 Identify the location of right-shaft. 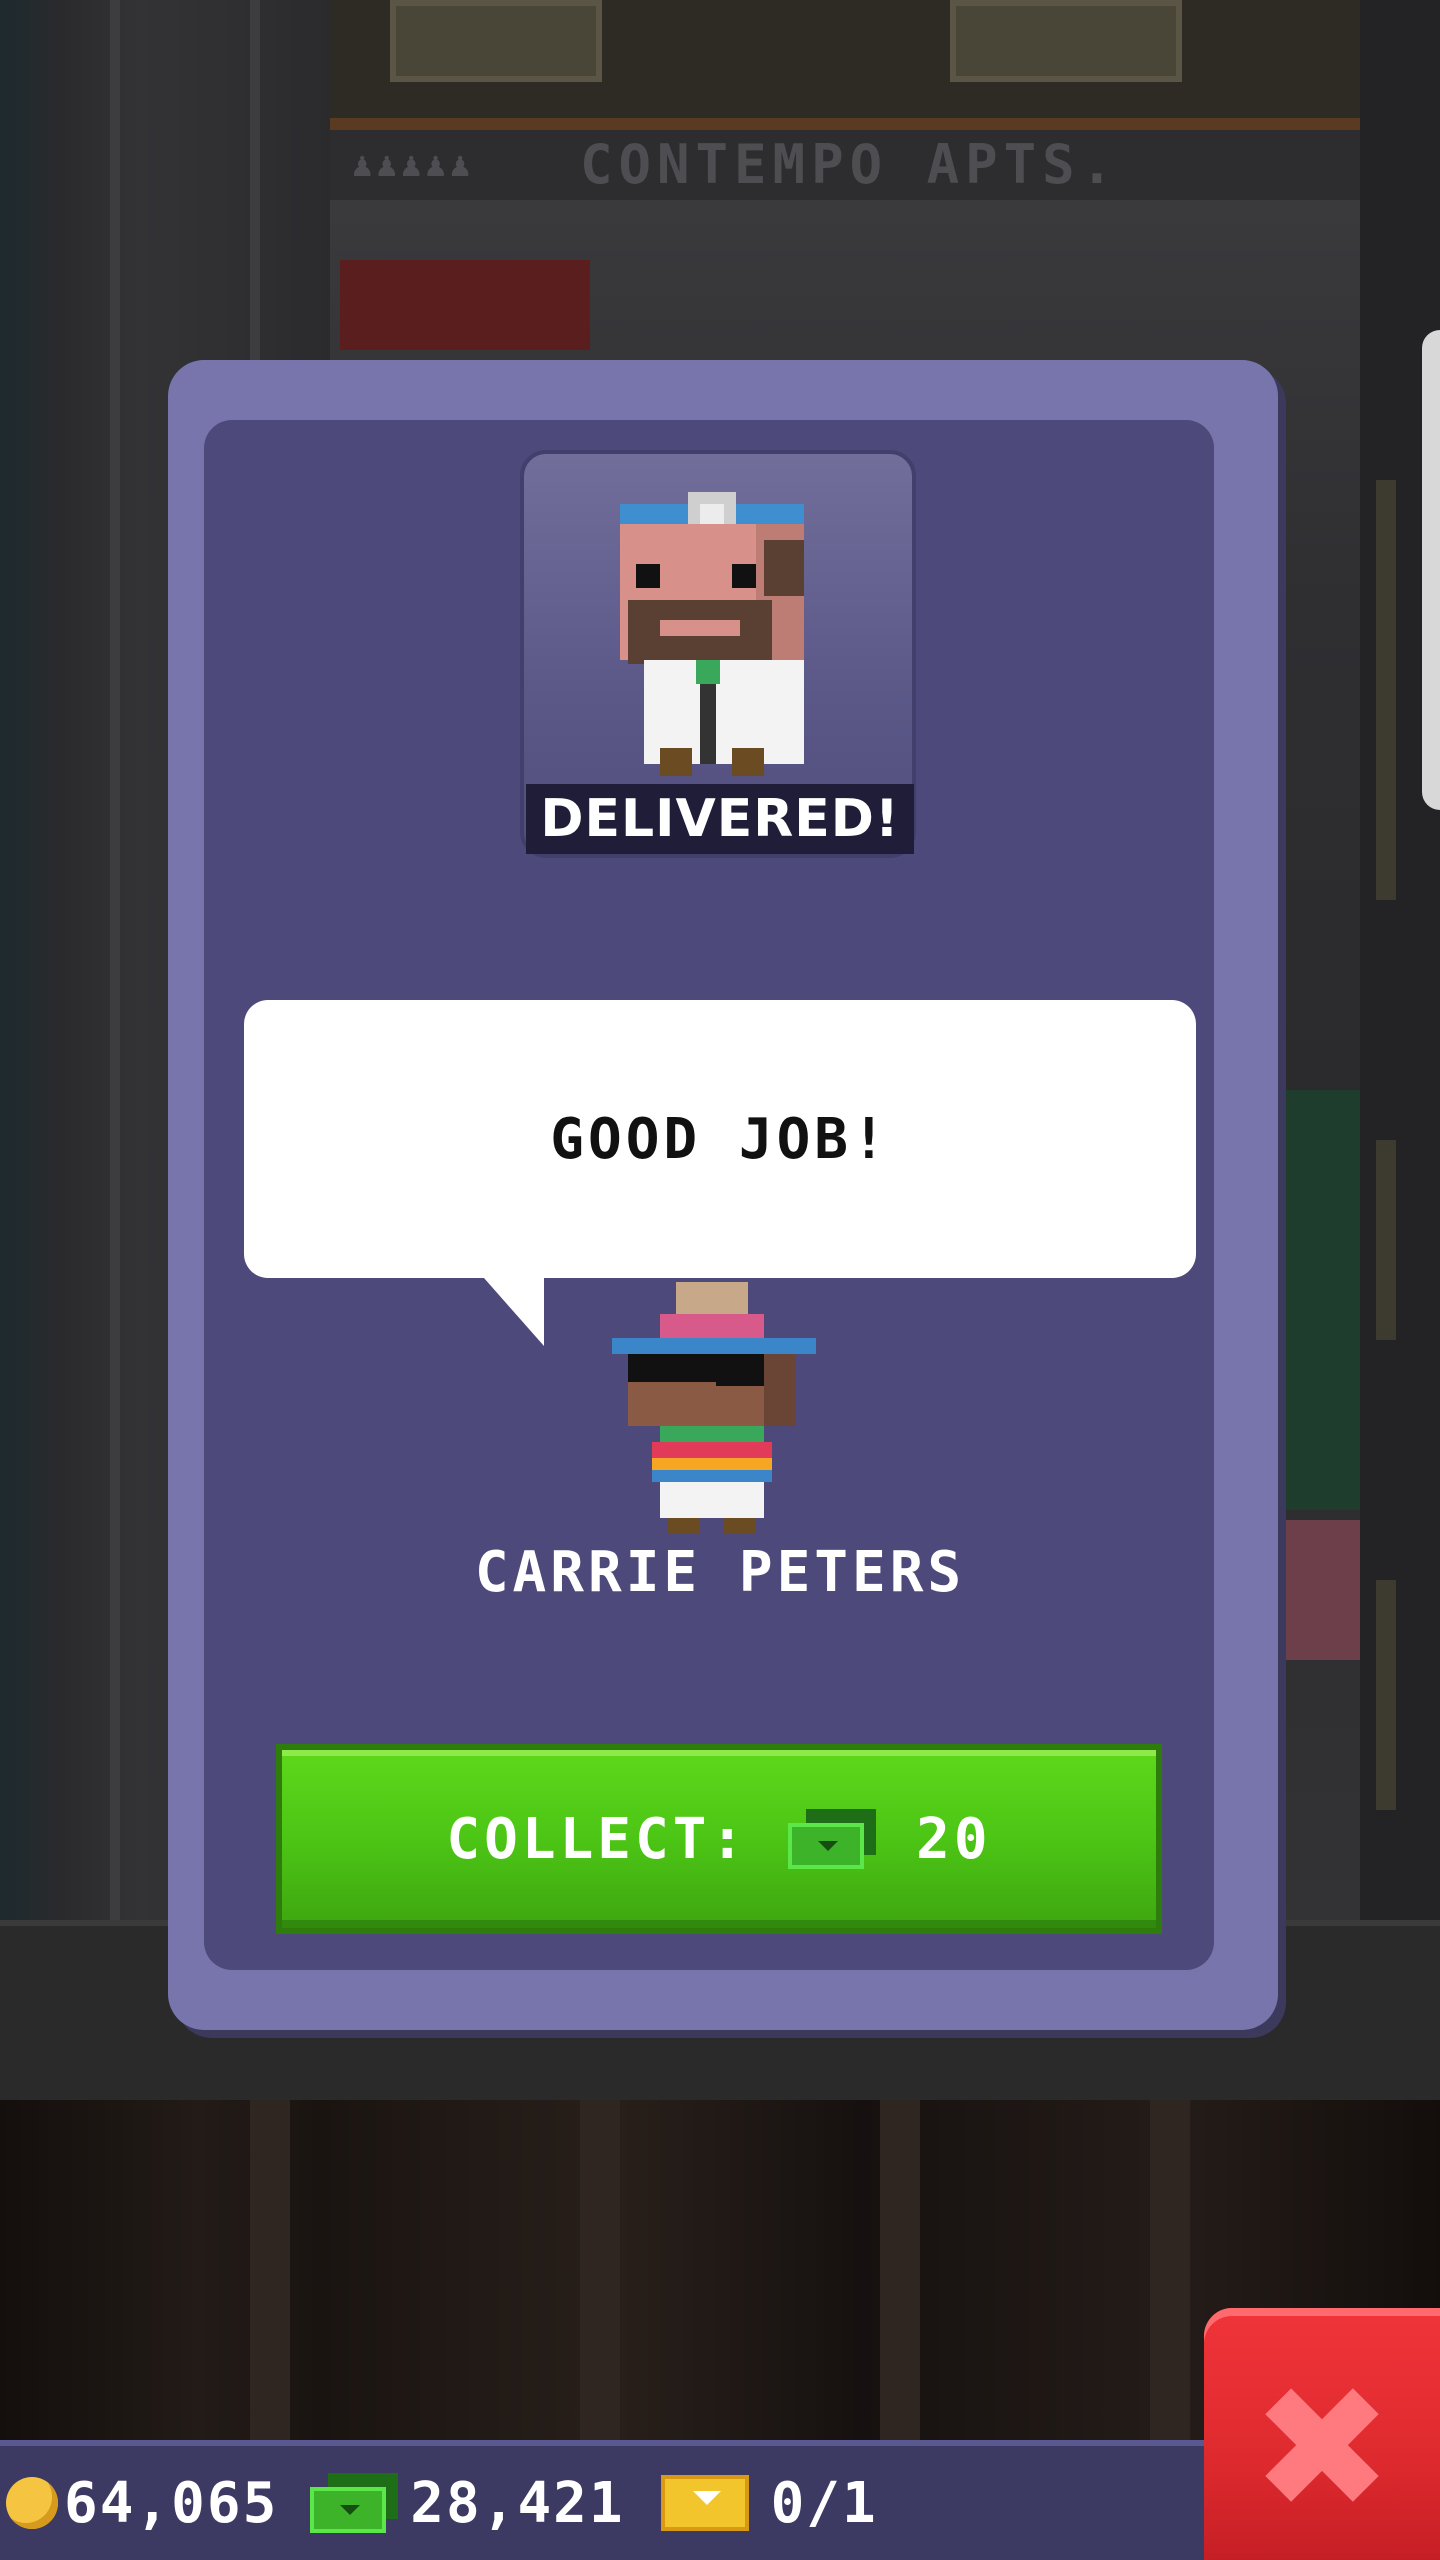
(1400, 960).